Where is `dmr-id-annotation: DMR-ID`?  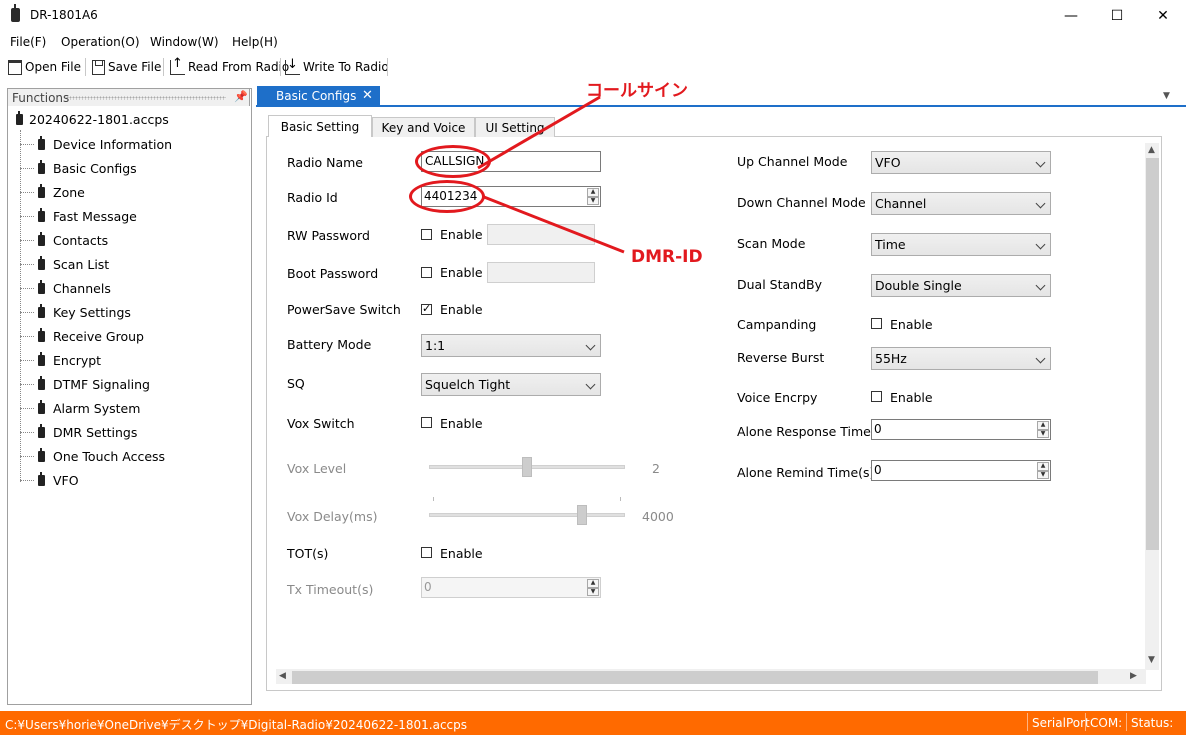
dmr-id-annotation: DMR-ID is located at coordinates (667, 257).